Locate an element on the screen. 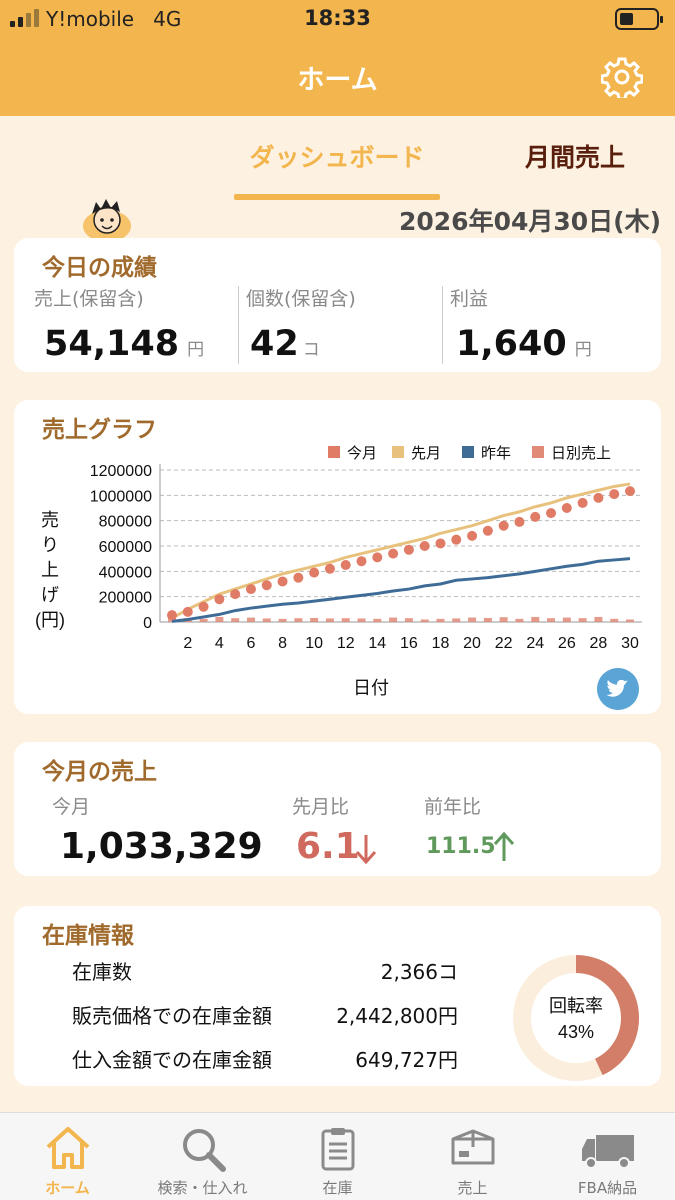  x-tick-label: 2 is located at coordinates (187, 643).